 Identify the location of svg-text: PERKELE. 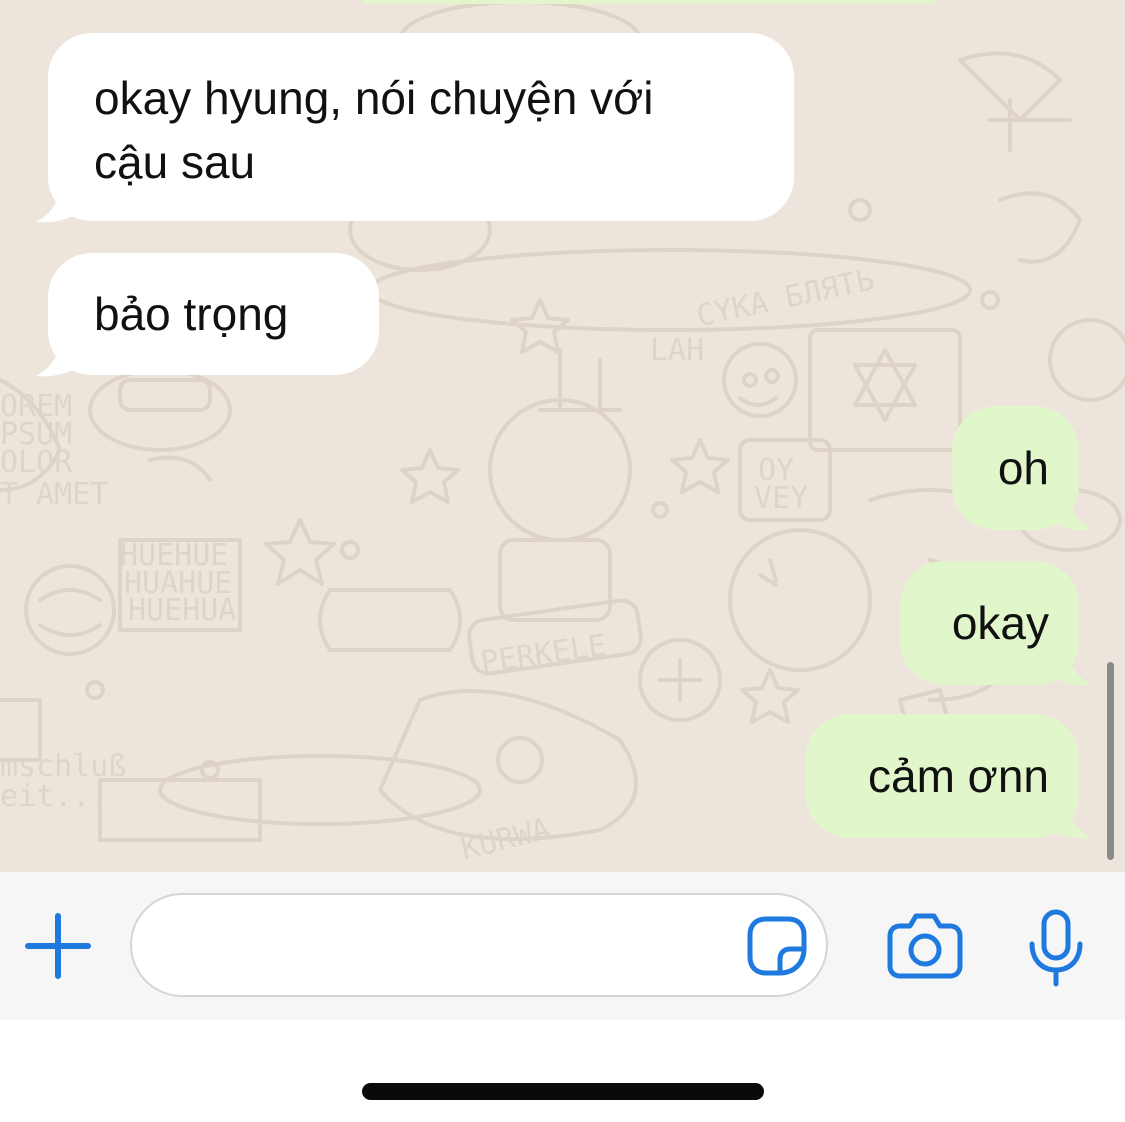
(543, 654).